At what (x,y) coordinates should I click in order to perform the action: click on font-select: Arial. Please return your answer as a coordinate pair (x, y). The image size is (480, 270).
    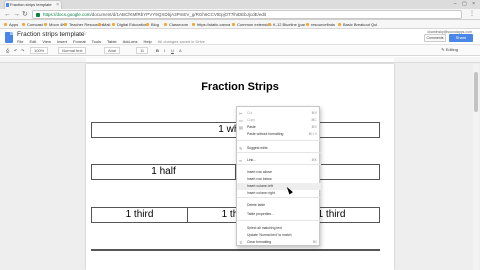
    Looking at the image, I should click on (112, 50).